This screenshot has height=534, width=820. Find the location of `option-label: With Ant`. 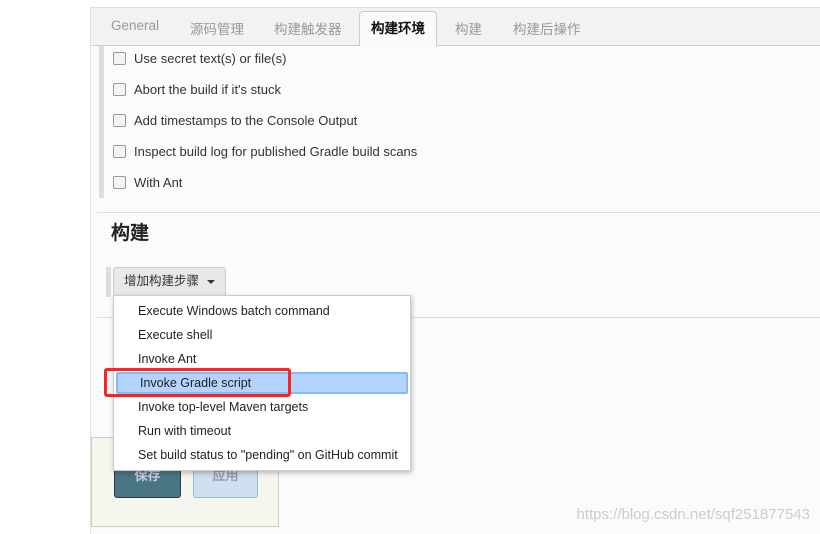

option-label: With Ant is located at coordinates (158, 182).